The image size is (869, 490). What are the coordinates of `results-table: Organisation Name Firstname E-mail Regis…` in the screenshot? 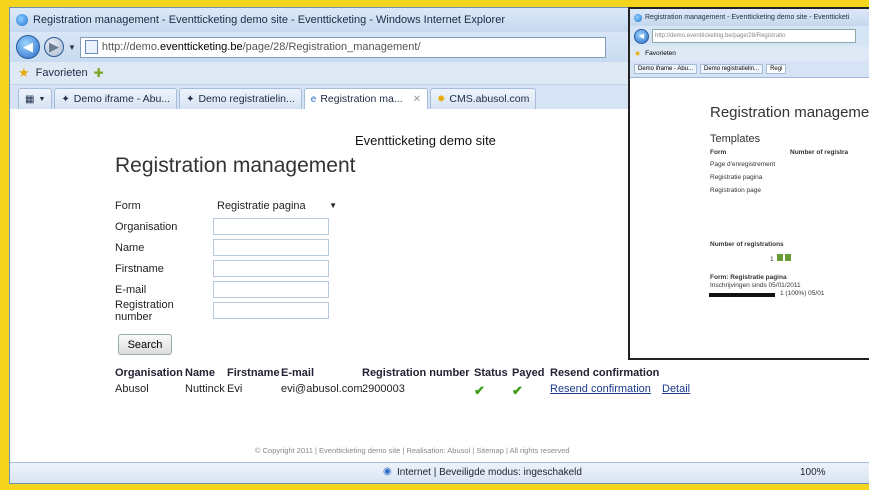 It's located at (402, 383).